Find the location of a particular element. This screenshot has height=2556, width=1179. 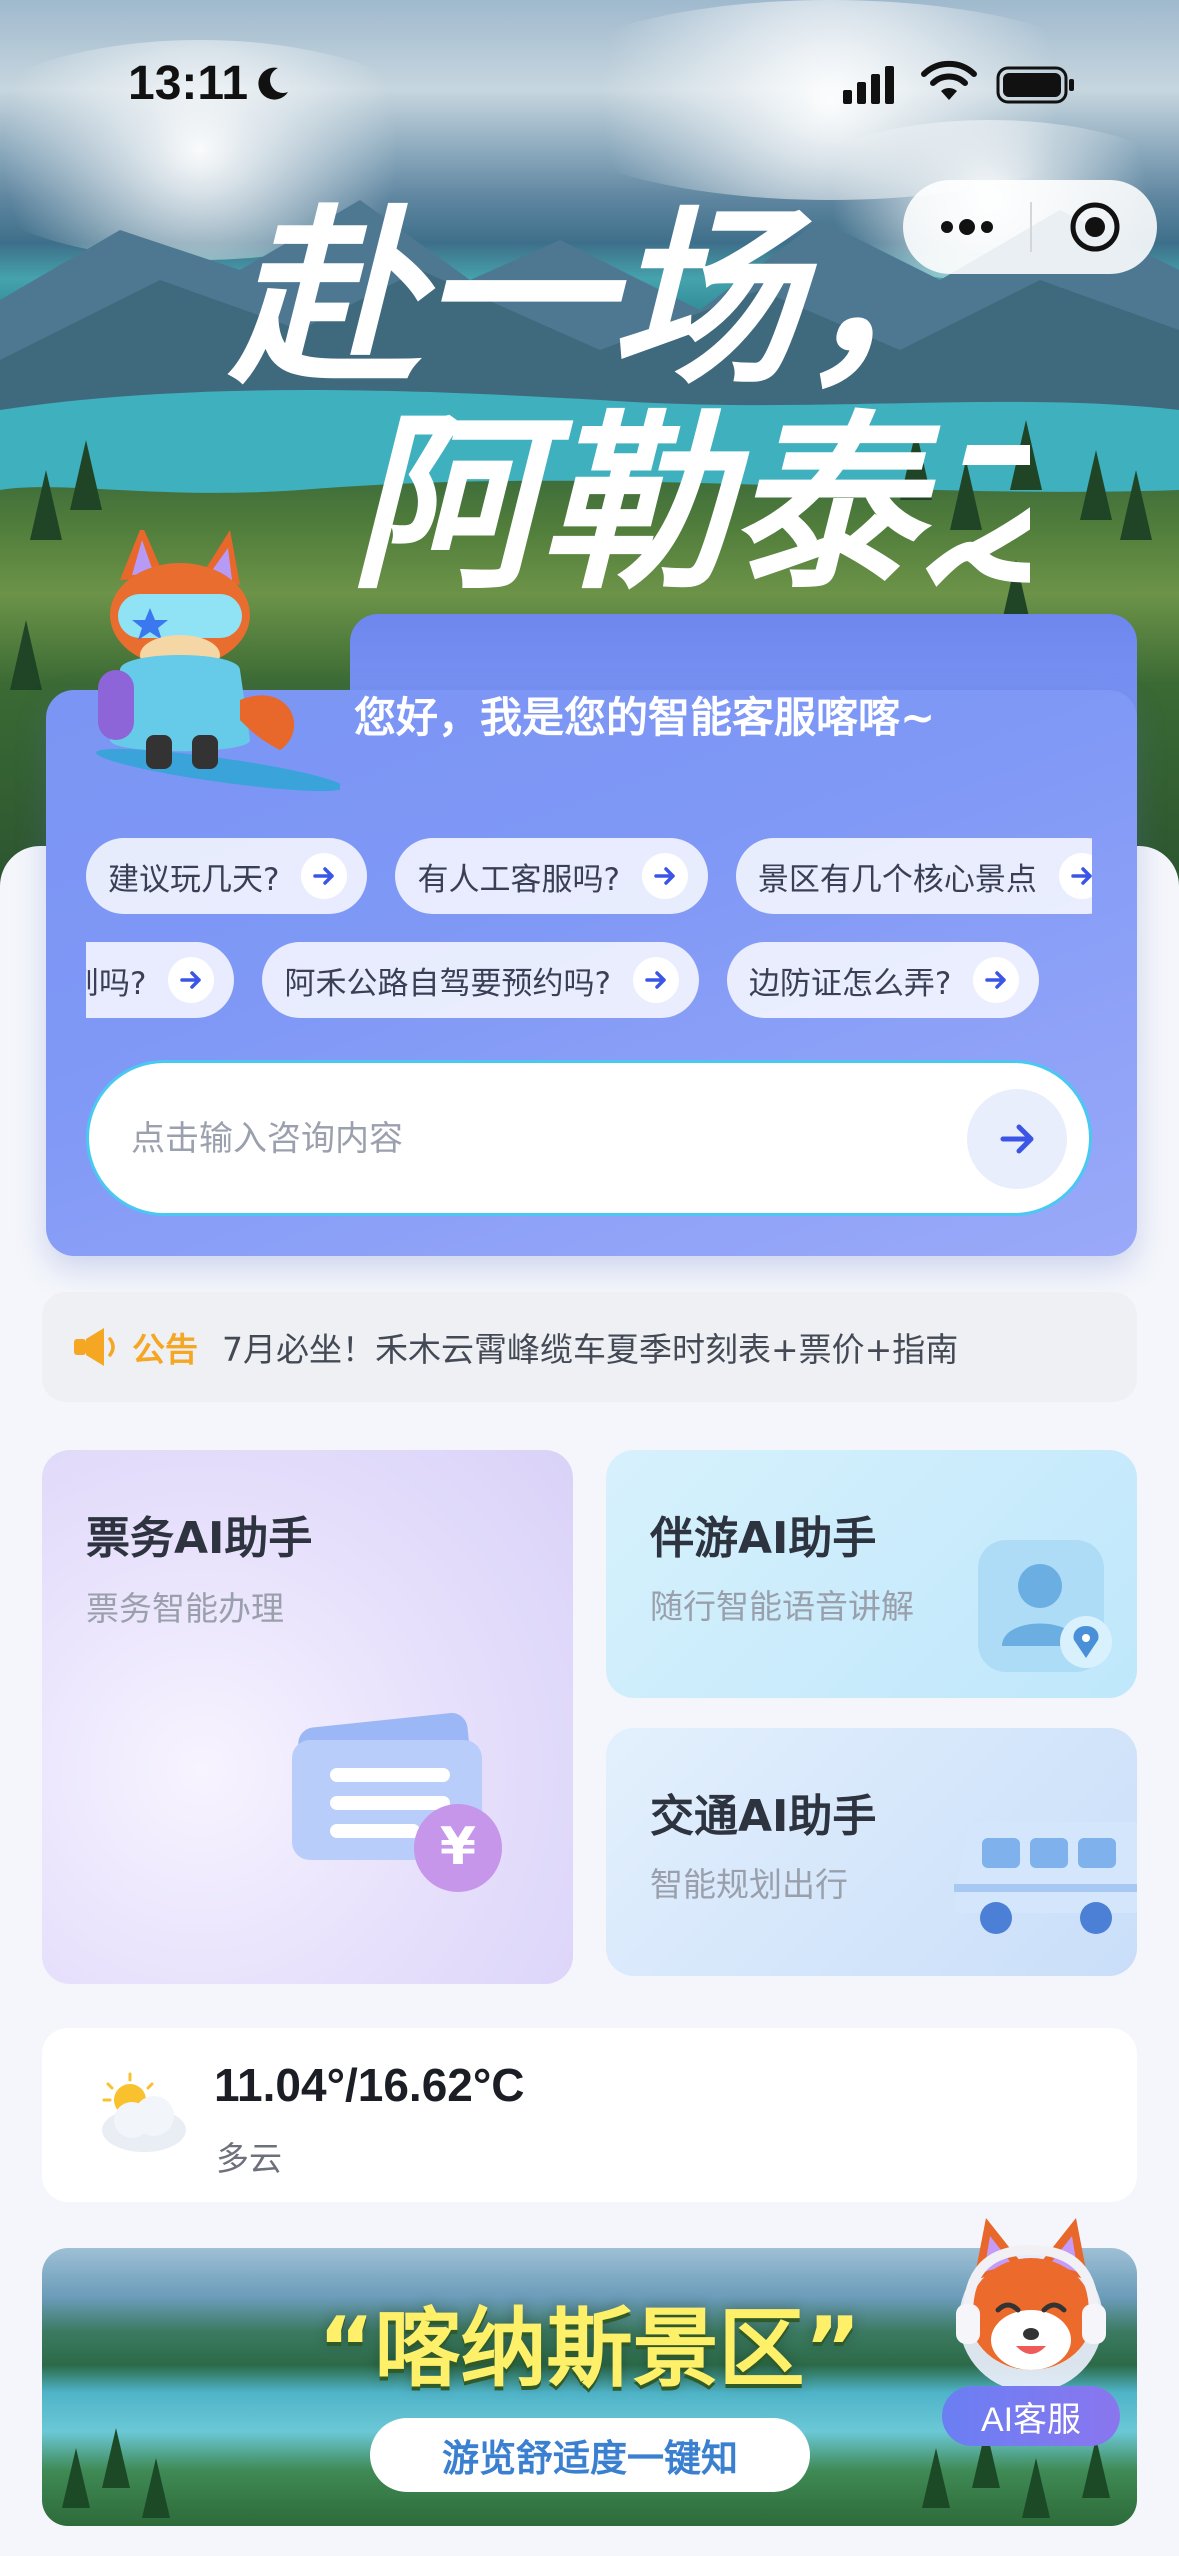

ticket-card-subtitle: 票务智能办理 is located at coordinates (185, 1608).